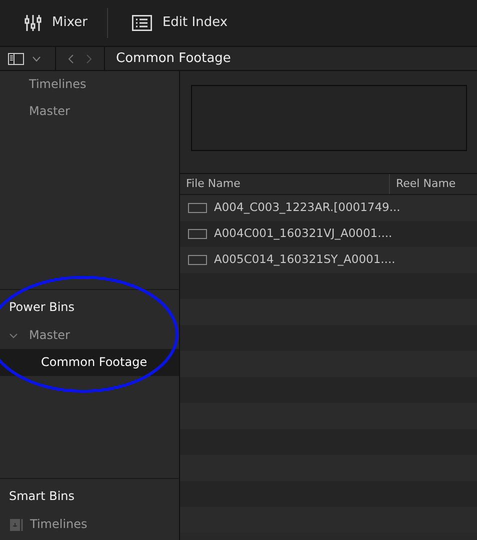  Describe the element at coordinates (71, 59) in the screenshot. I see `back-icon` at that location.